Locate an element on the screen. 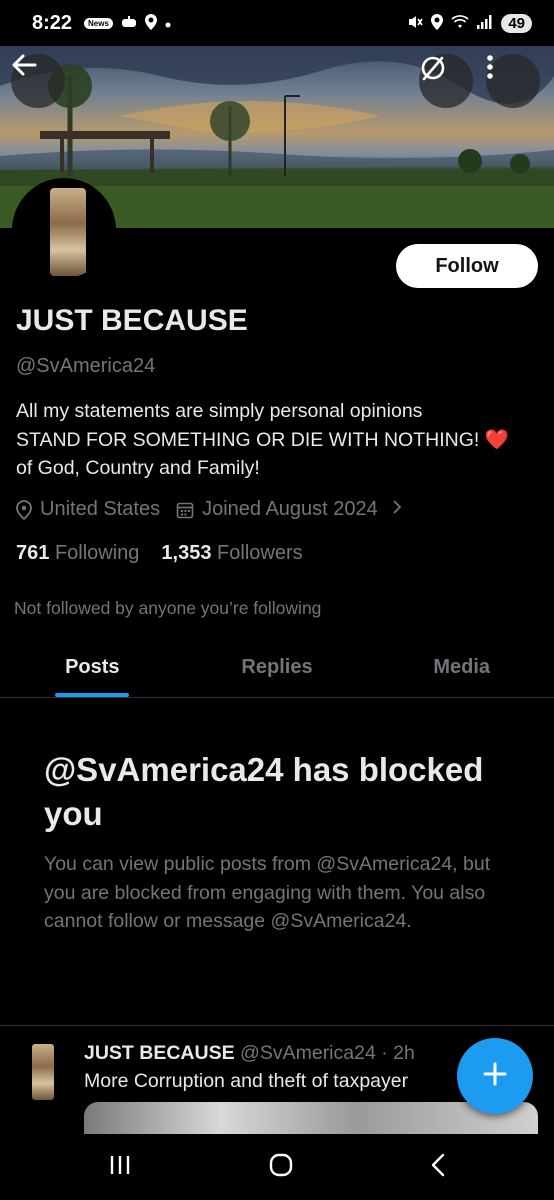  signal-icon is located at coordinates (485, 23).